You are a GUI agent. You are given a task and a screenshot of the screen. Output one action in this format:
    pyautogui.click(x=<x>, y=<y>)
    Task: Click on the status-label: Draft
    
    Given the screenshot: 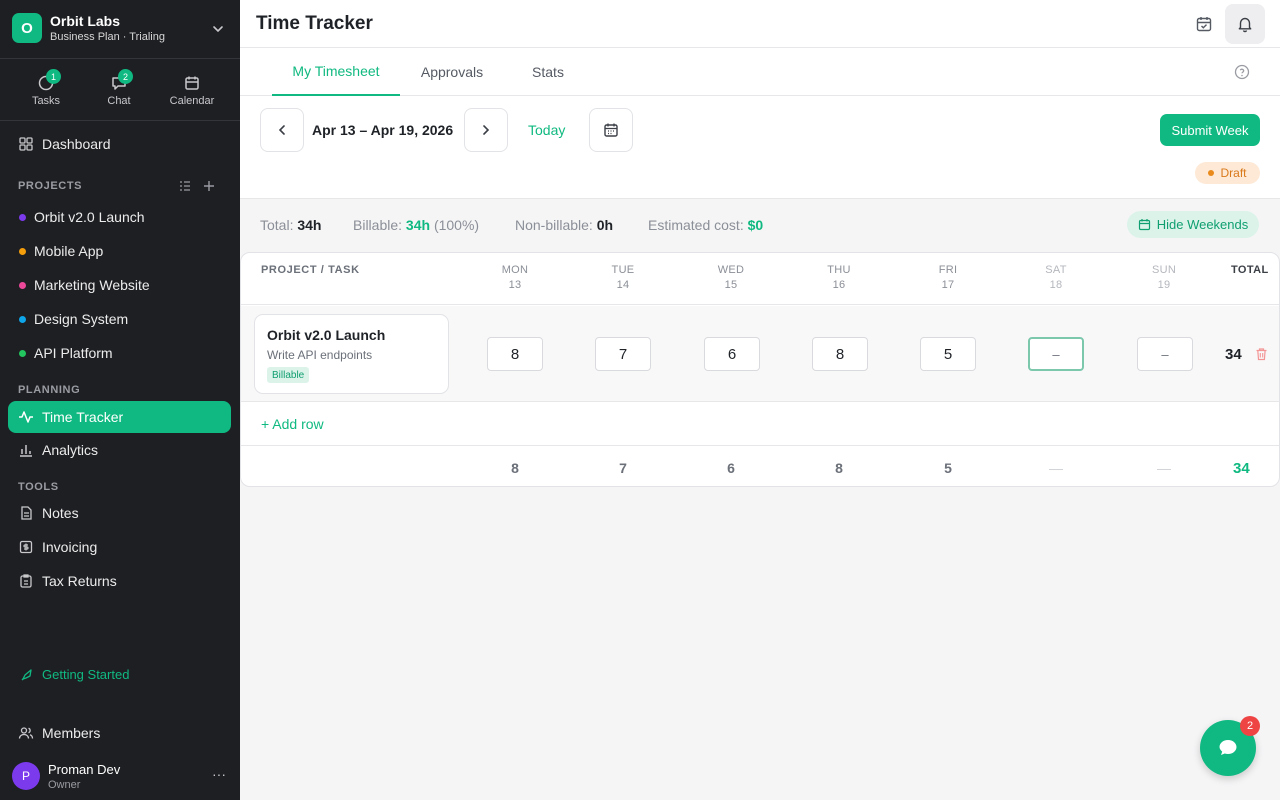 What is the action you would take?
    pyautogui.click(x=1233, y=173)
    